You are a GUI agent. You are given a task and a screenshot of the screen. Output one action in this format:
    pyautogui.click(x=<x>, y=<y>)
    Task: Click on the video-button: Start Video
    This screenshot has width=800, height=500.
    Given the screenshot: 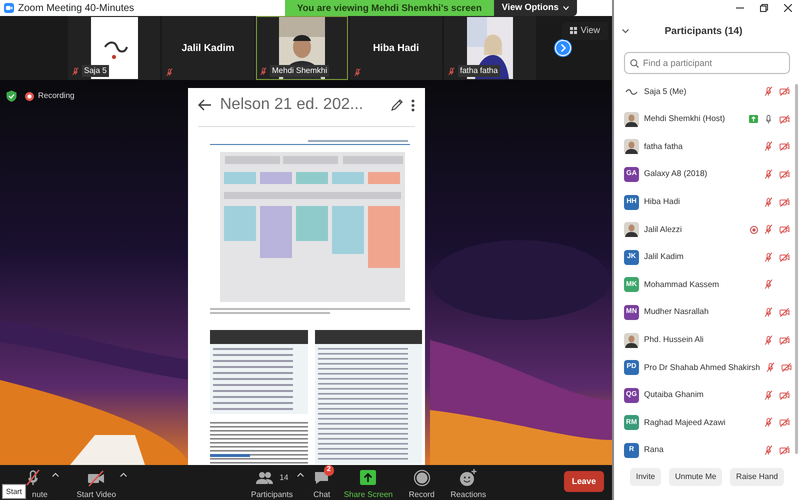 What is the action you would take?
    pyautogui.click(x=96, y=482)
    